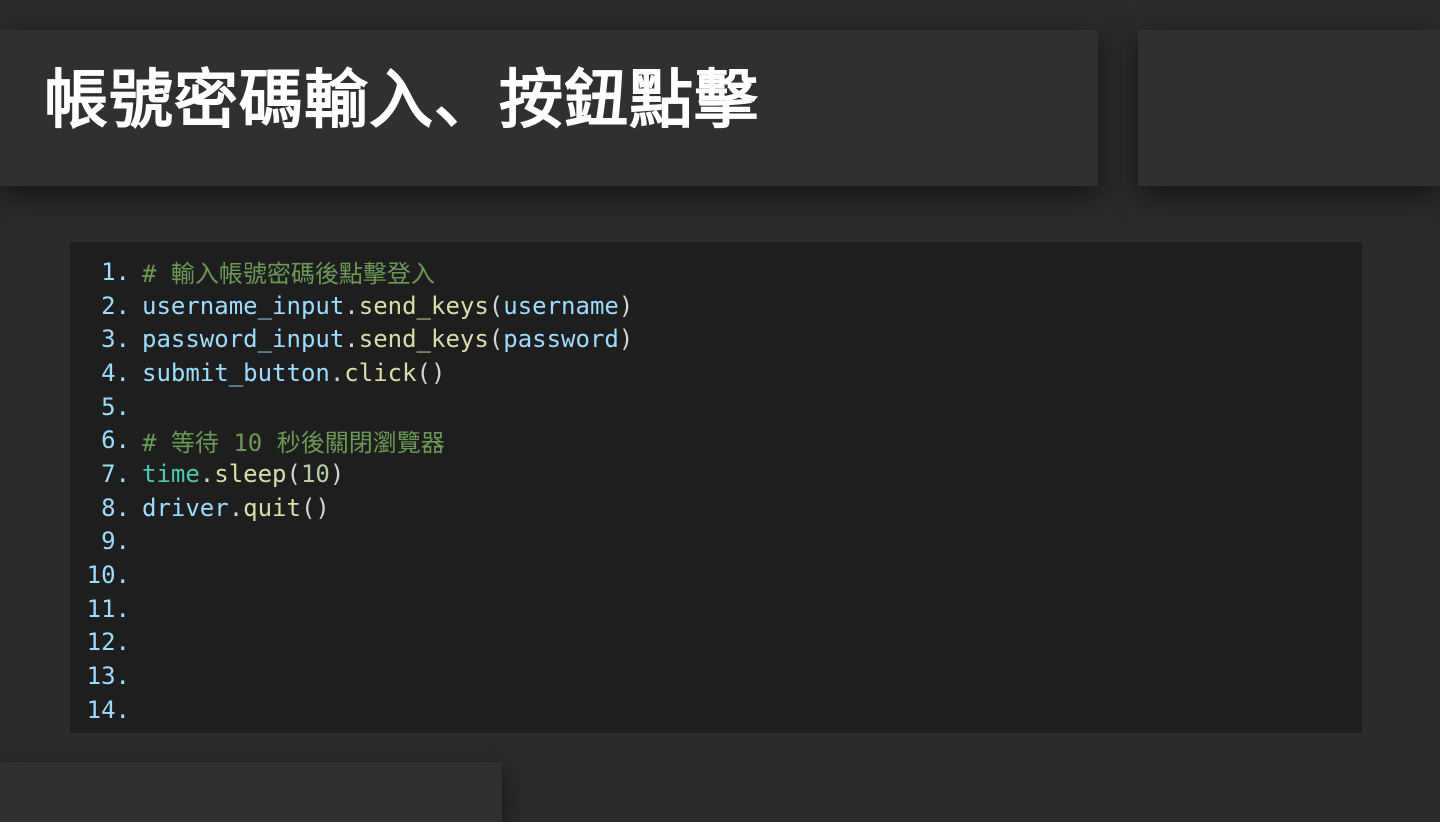 The image size is (1440, 822). I want to click on code-line: 6. # 等待 10 秒後關閉瀏覽器, so click(716, 440).